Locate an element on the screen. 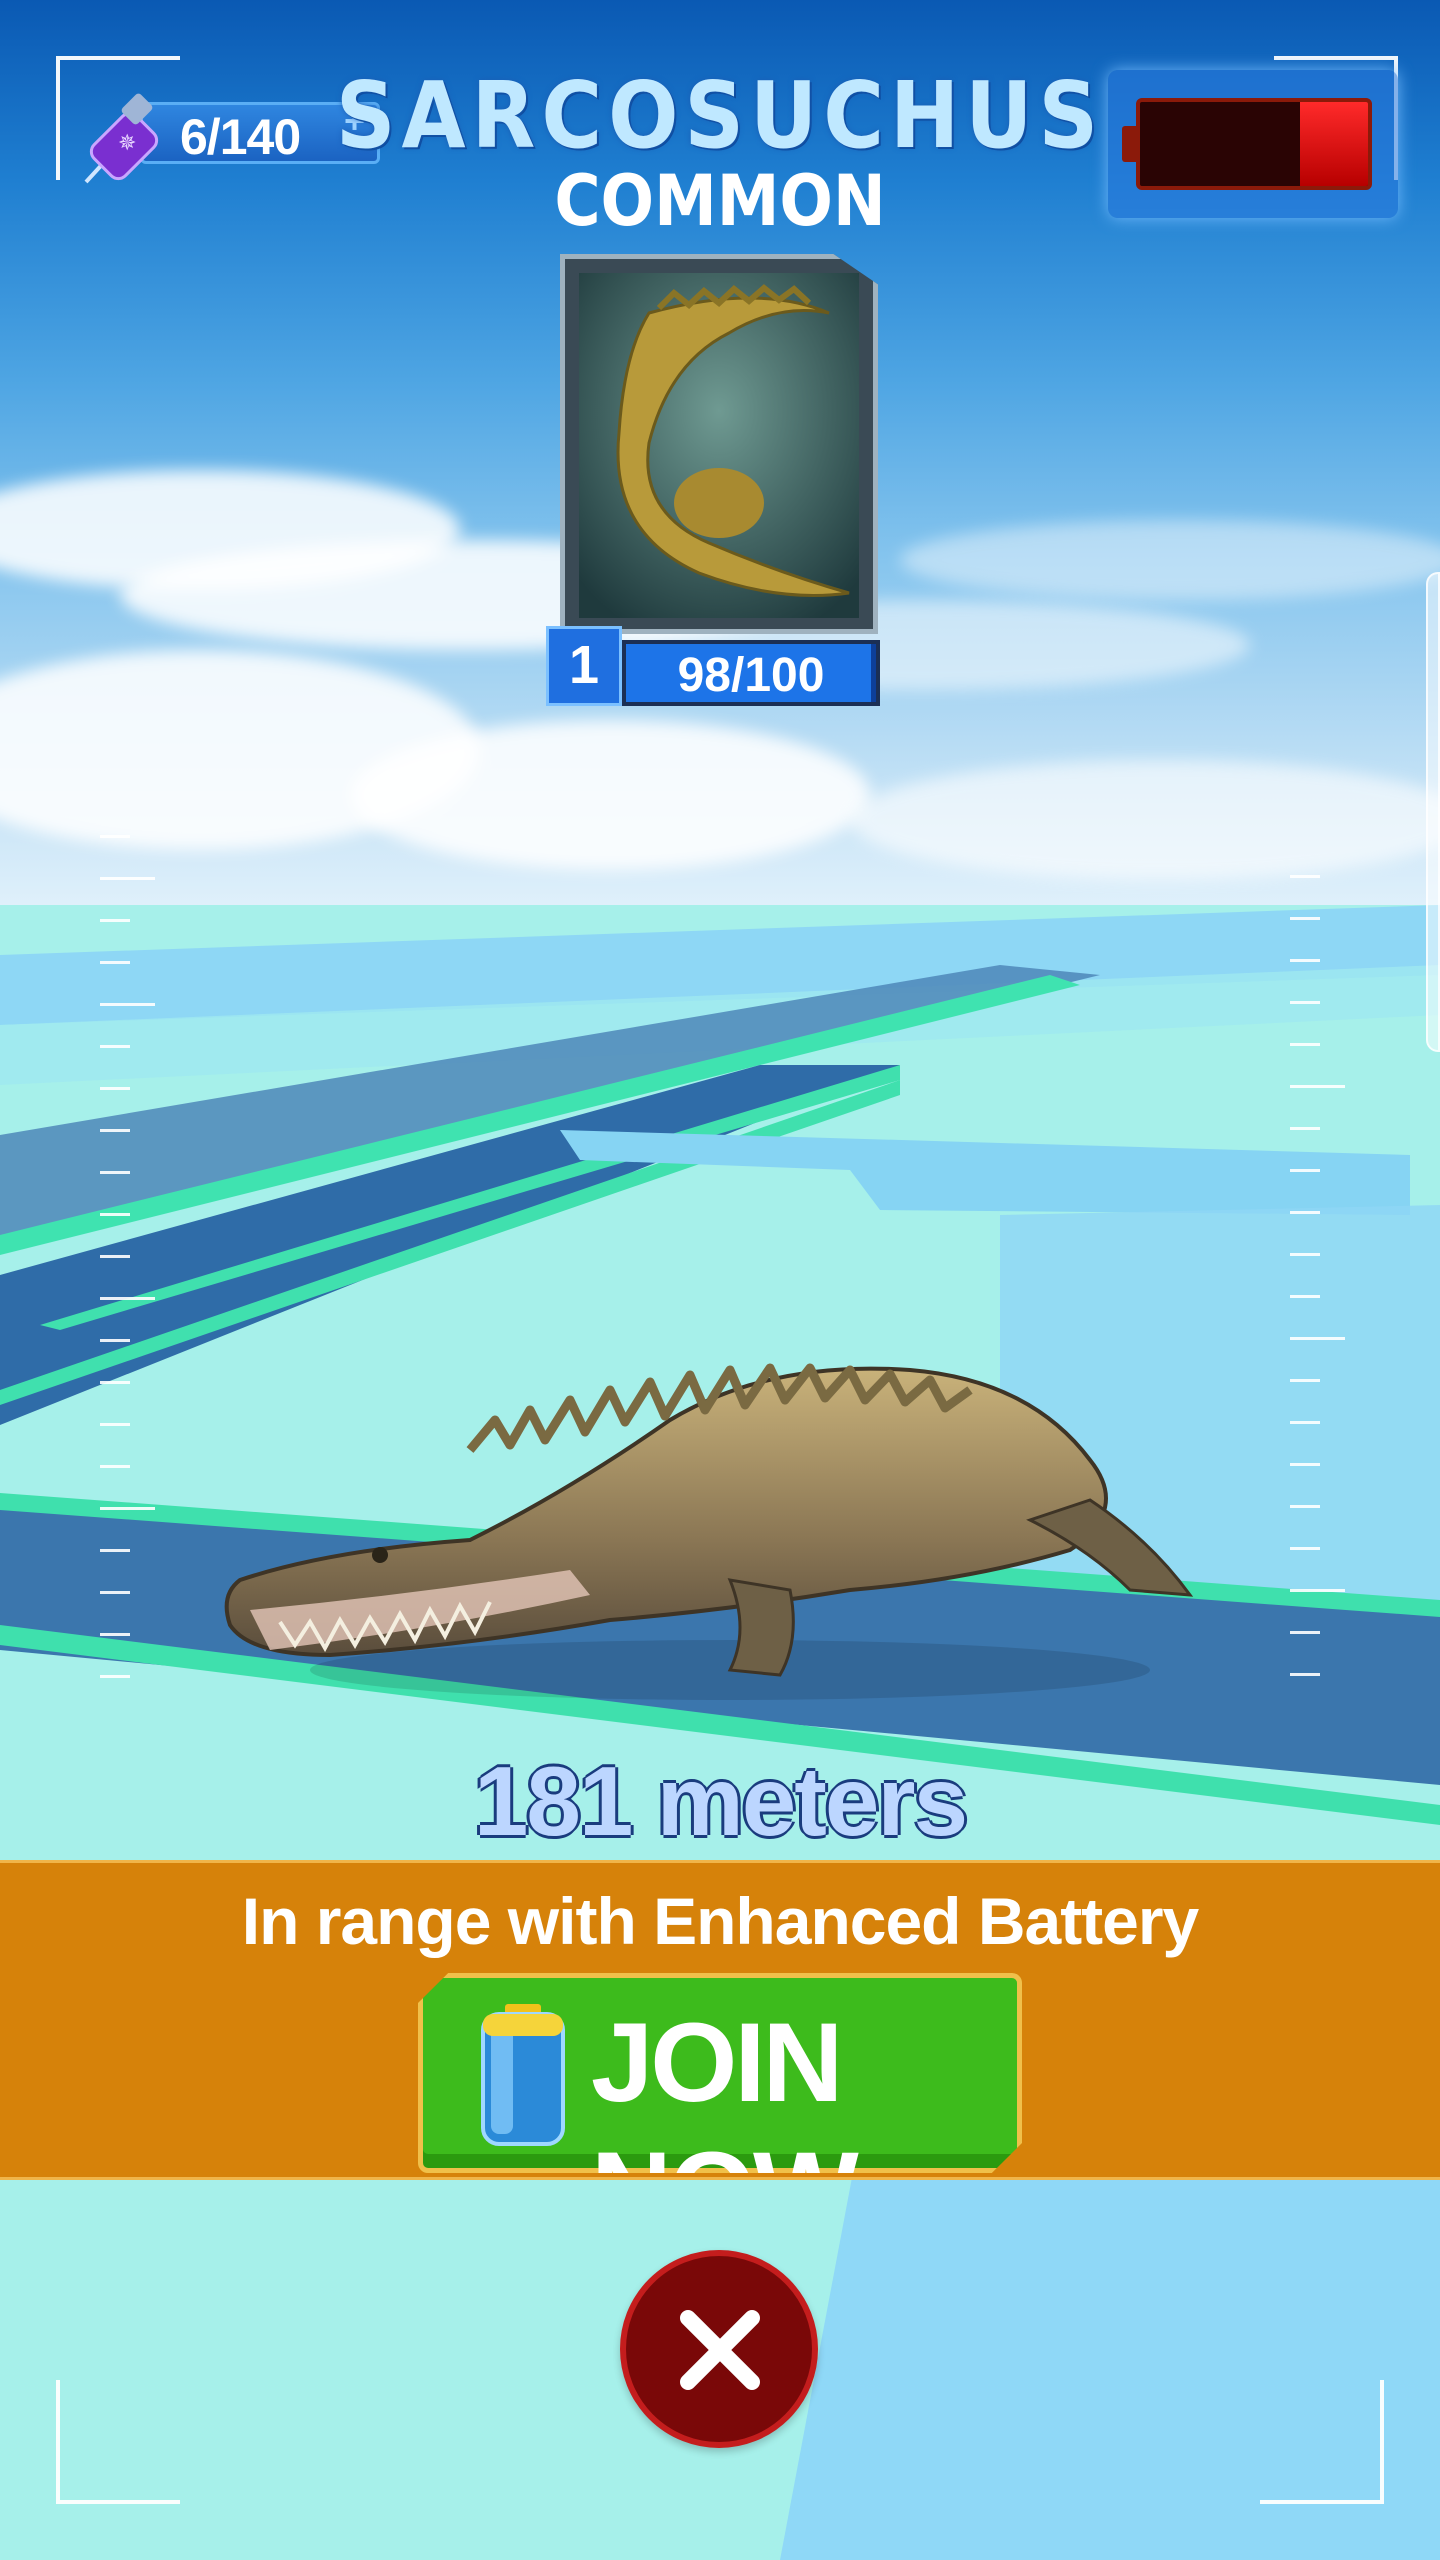  creature-dna-progress: 98/100 is located at coordinates (751, 673).